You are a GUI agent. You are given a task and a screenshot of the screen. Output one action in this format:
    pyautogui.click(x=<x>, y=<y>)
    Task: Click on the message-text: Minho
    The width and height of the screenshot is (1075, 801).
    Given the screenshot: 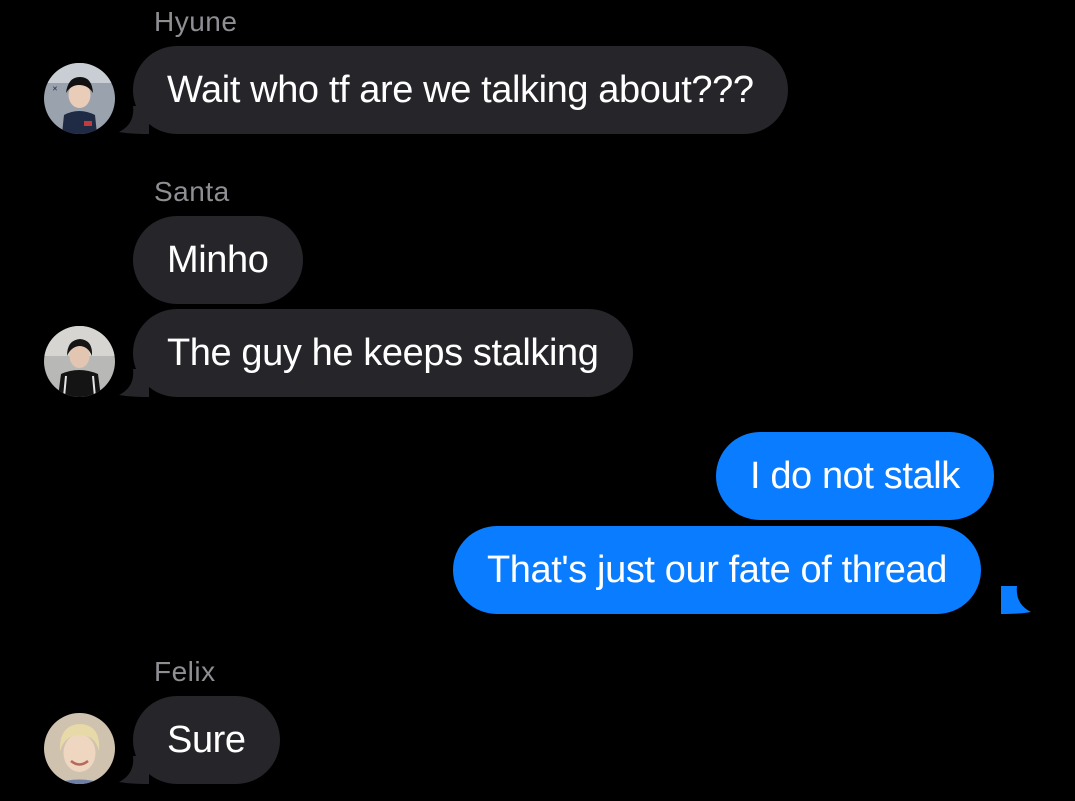 What is the action you would take?
    pyautogui.click(x=218, y=259)
    